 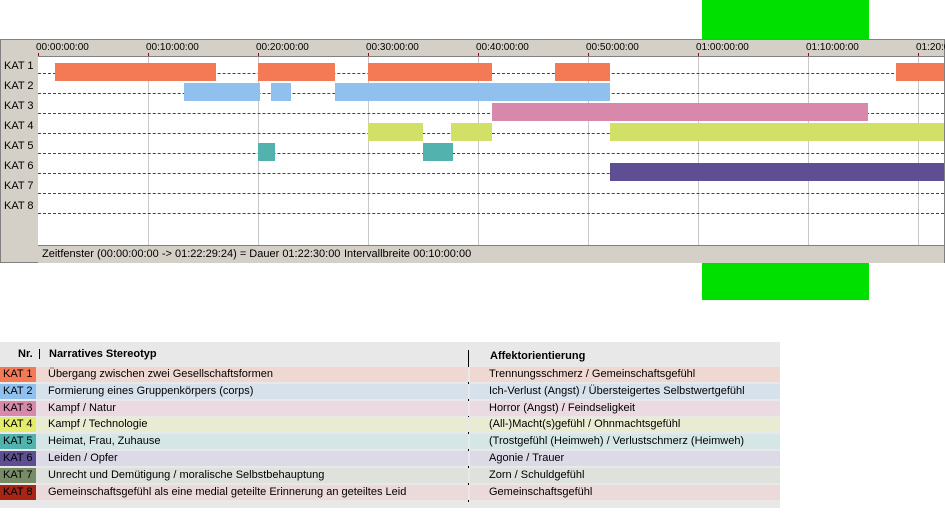 I want to click on tick-label: 01:00:00:00, so click(x=722, y=47).